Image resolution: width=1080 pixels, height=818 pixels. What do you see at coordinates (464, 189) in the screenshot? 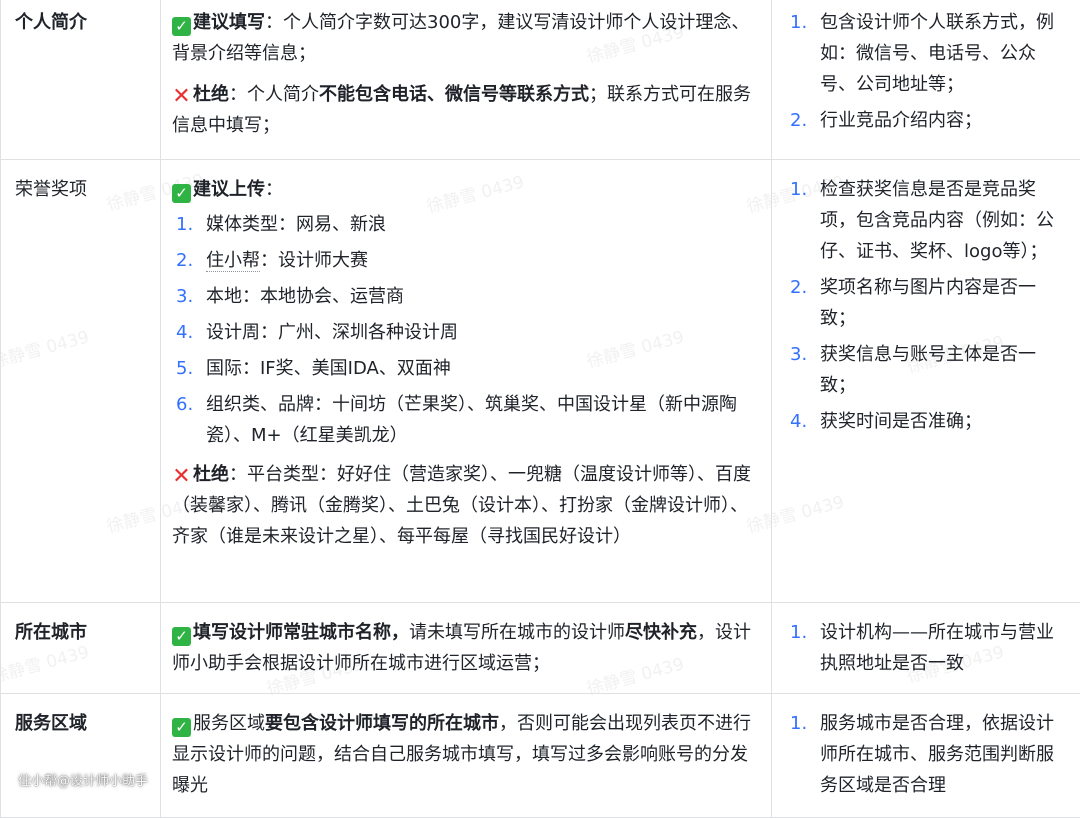
I see `recommend-paragraph: ✓建议上传：` at bounding box center [464, 189].